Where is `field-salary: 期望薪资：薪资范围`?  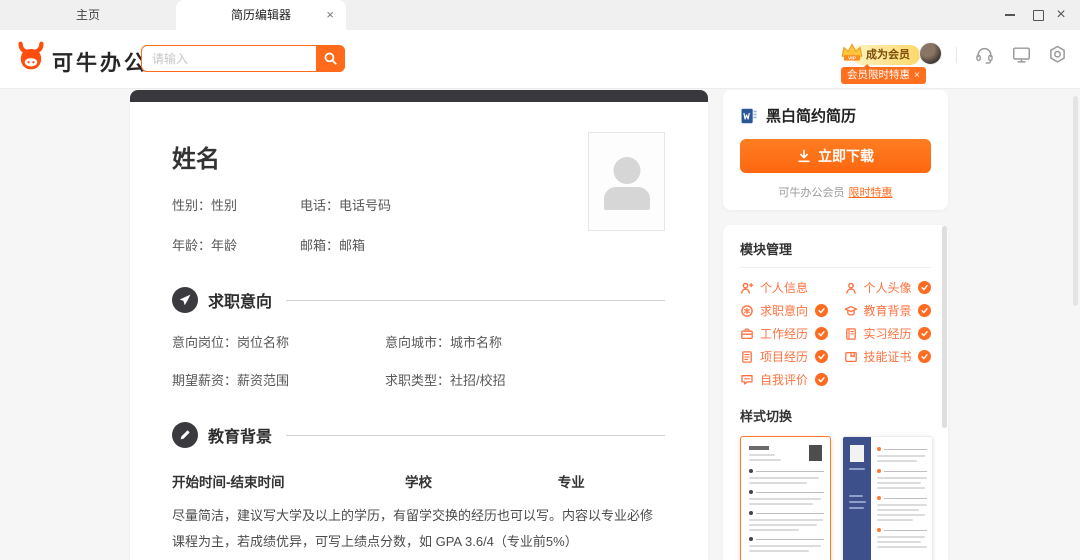
field-salary: 期望薪资：薪资范围 is located at coordinates (278, 379).